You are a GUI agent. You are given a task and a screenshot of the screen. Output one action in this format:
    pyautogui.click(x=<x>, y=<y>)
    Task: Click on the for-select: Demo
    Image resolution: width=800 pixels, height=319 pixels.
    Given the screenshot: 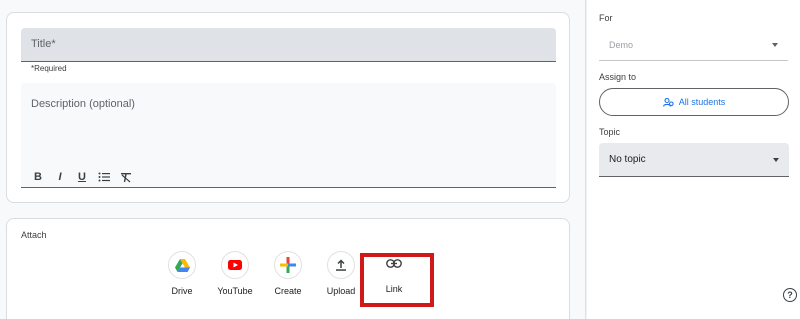 What is the action you would take?
    pyautogui.click(x=693, y=45)
    